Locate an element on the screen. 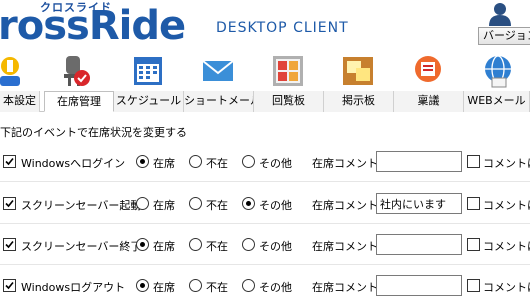 This screenshot has width=530, height=300. version-button: バージョン is located at coordinates (504, 36).